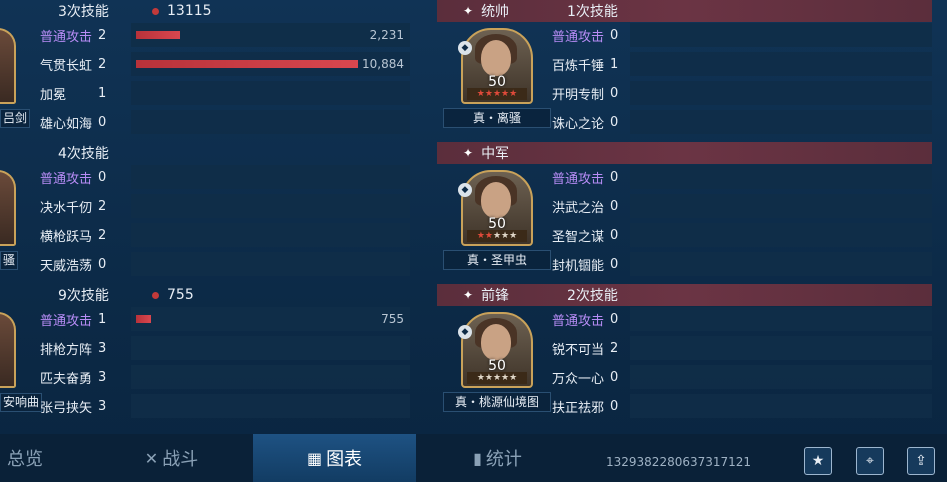 The image size is (947, 482). I want to click on skill-count: 9次技能, so click(83, 296).